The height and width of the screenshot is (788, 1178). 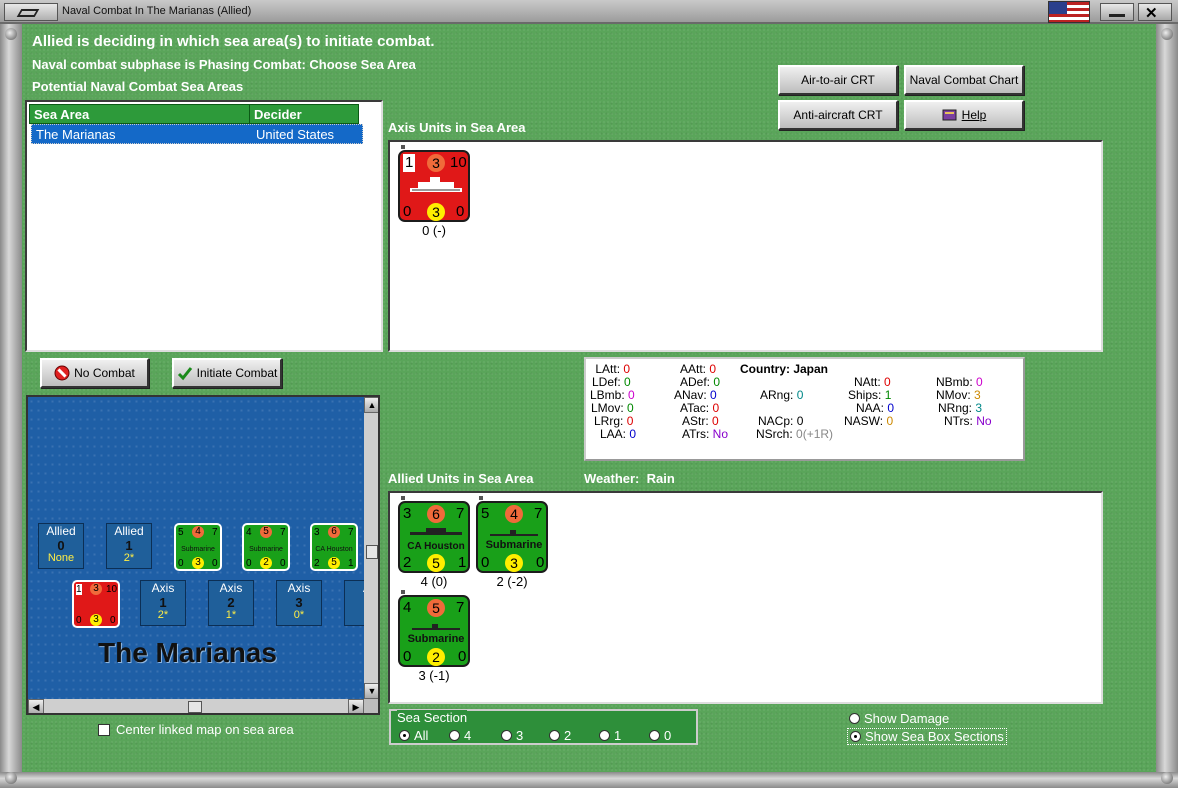 What do you see at coordinates (434, 675) in the screenshot?
I see `unit-caption: 3 (-1)` at bounding box center [434, 675].